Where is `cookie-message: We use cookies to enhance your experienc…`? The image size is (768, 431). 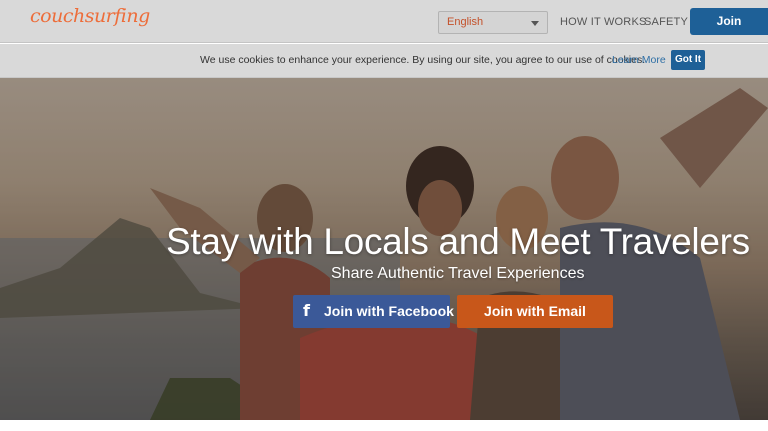
cookie-message: We use cookies to enhance your experienc… is located at coordinates (423, 60).